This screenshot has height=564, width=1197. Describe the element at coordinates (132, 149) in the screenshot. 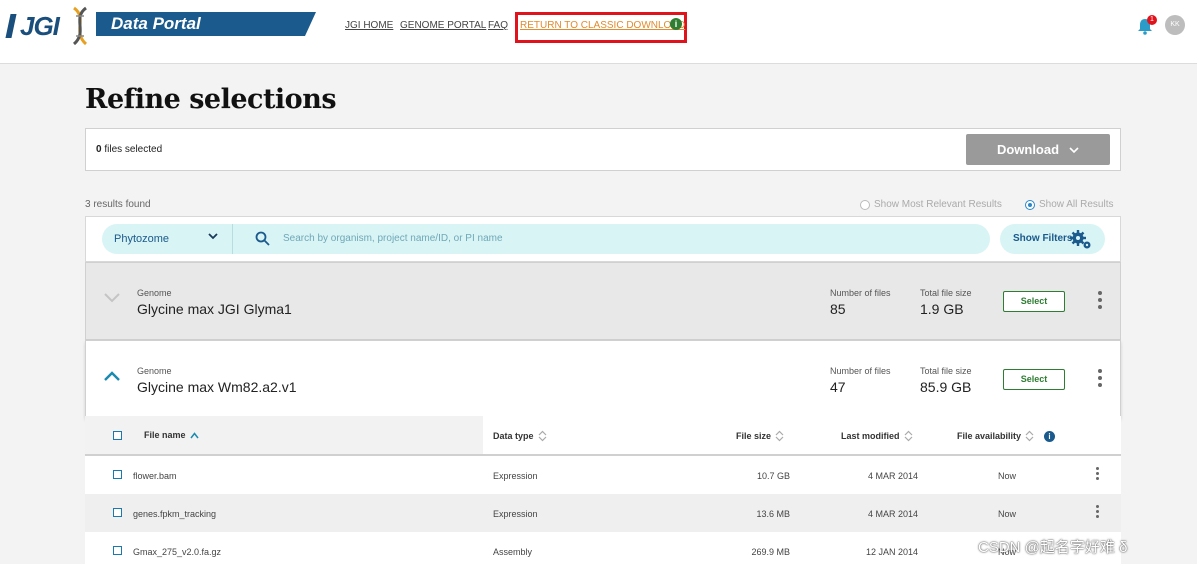

I see `selected-suffix: files selected` at that location.